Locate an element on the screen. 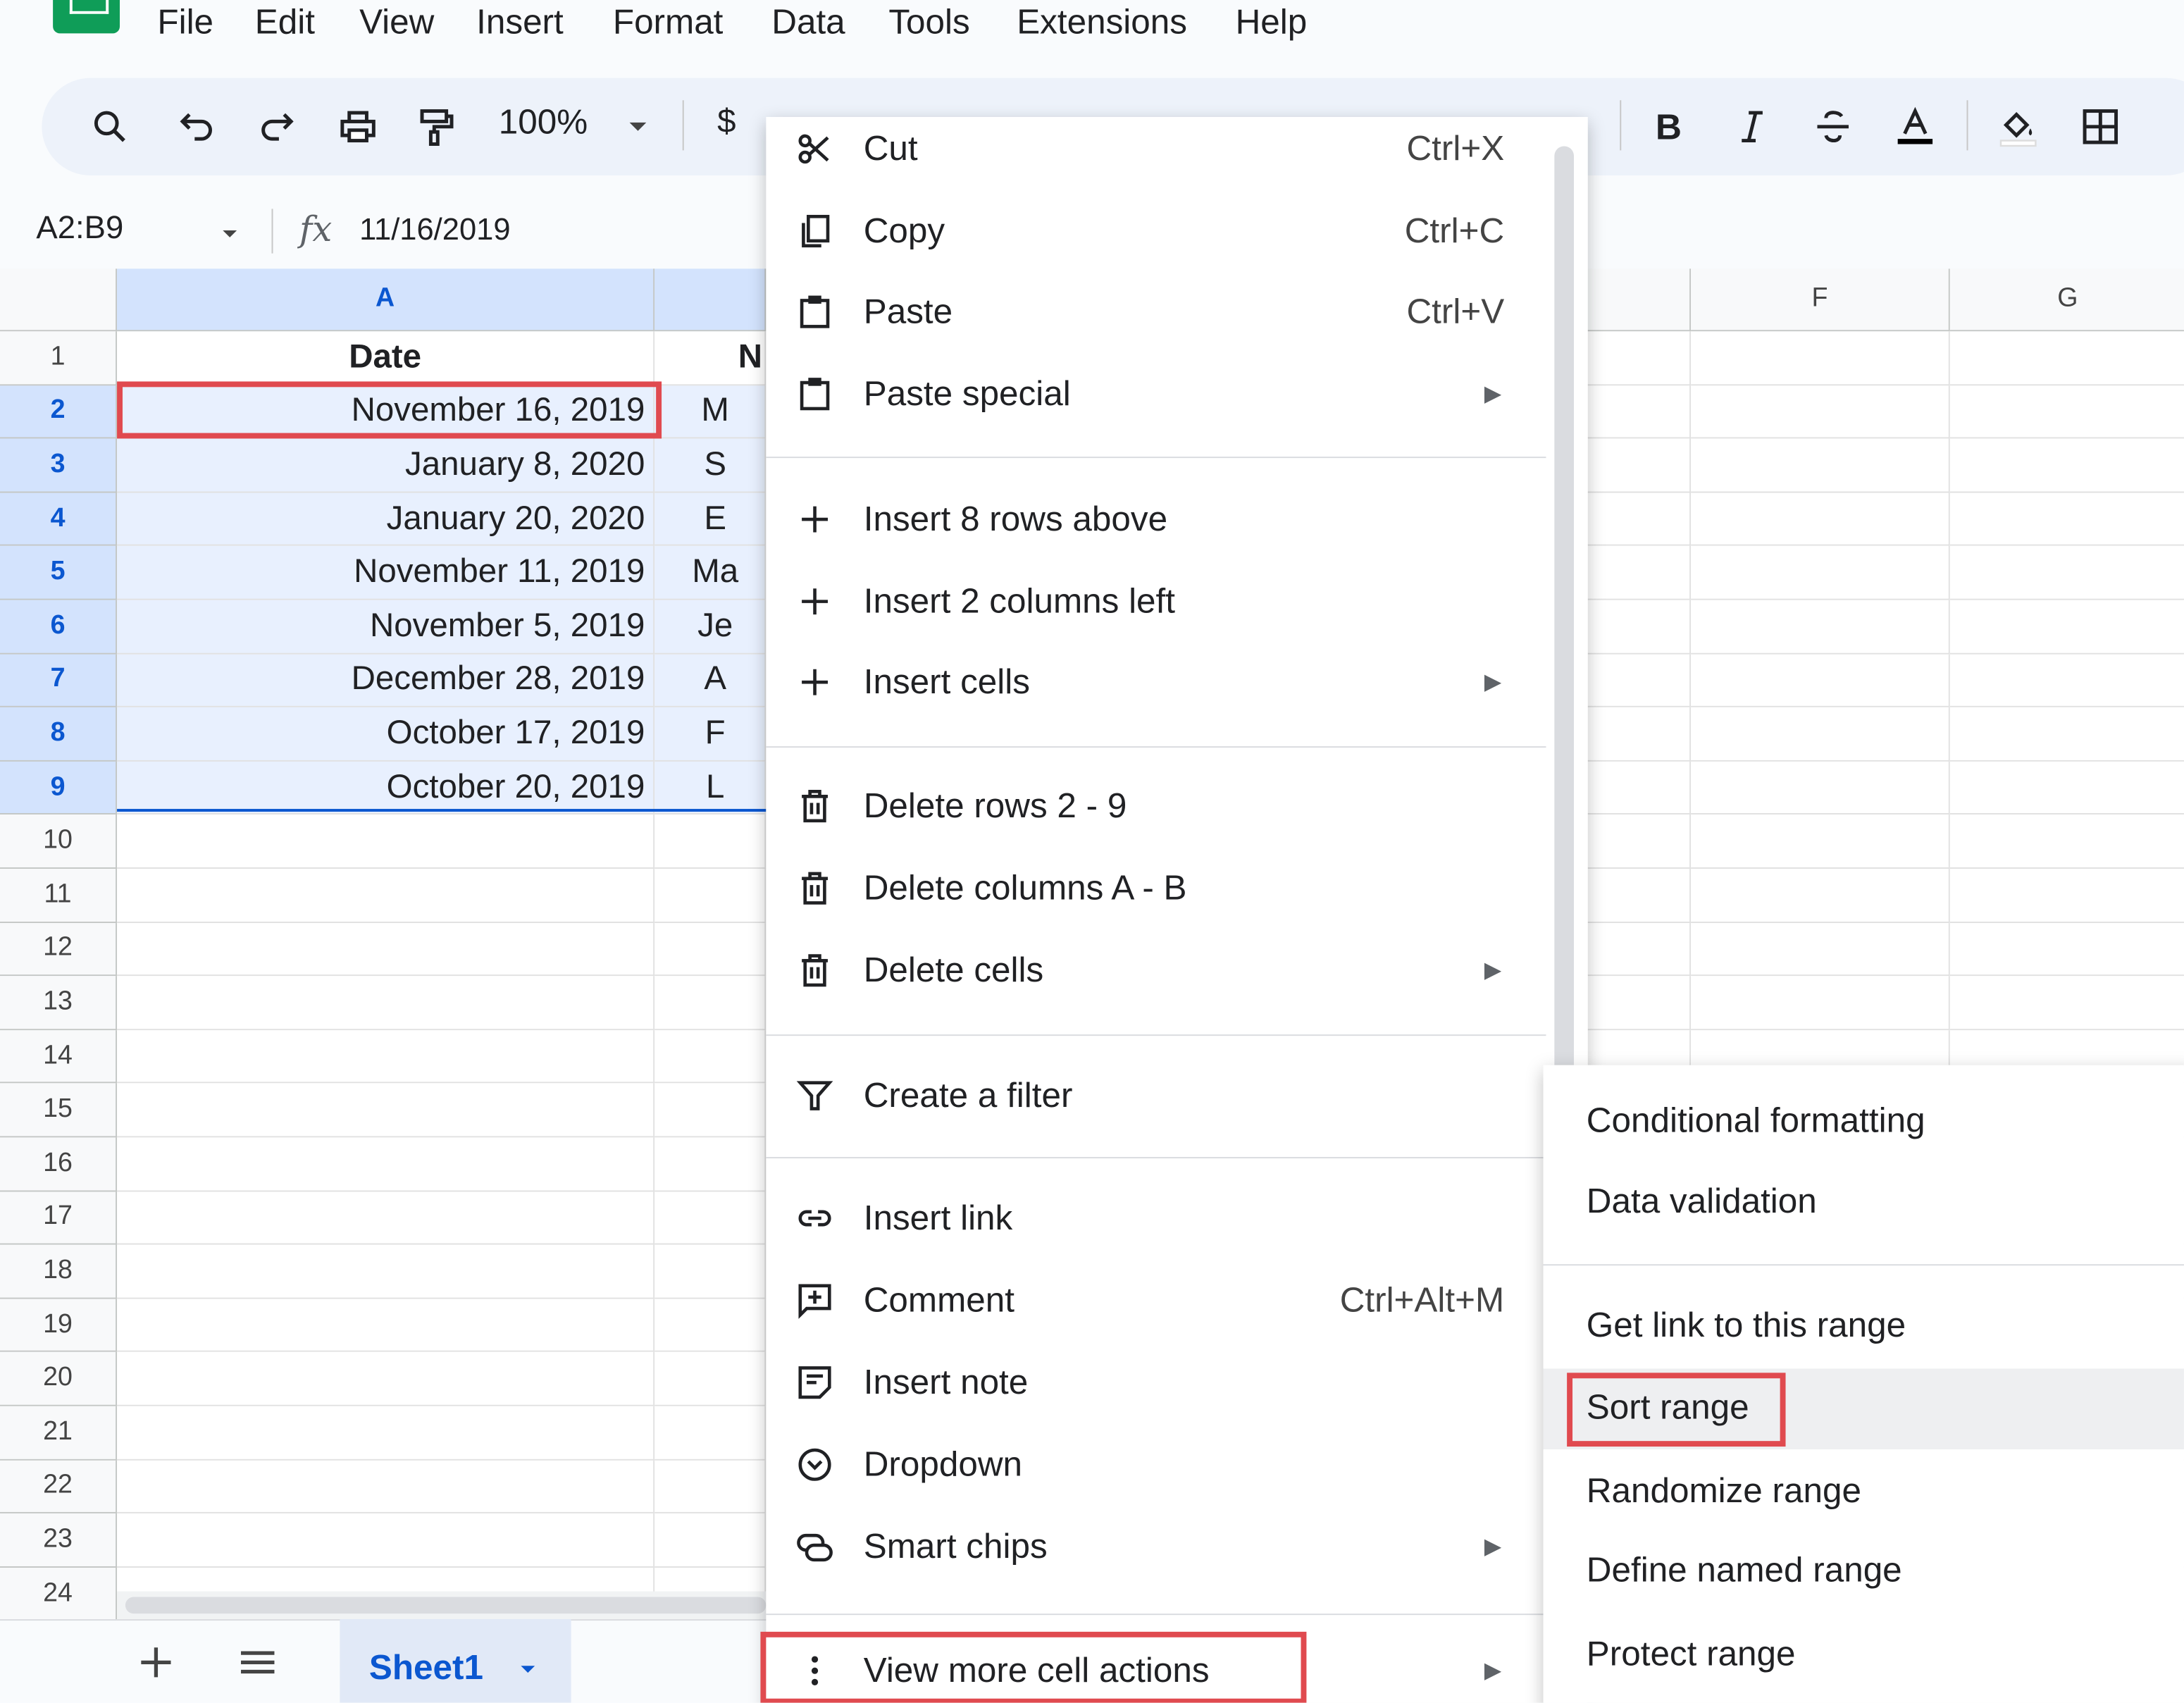 The height and width of the screenshot is (1703, 2184). formula-input: 11/16/2019 is located at coordinates (434, 229).